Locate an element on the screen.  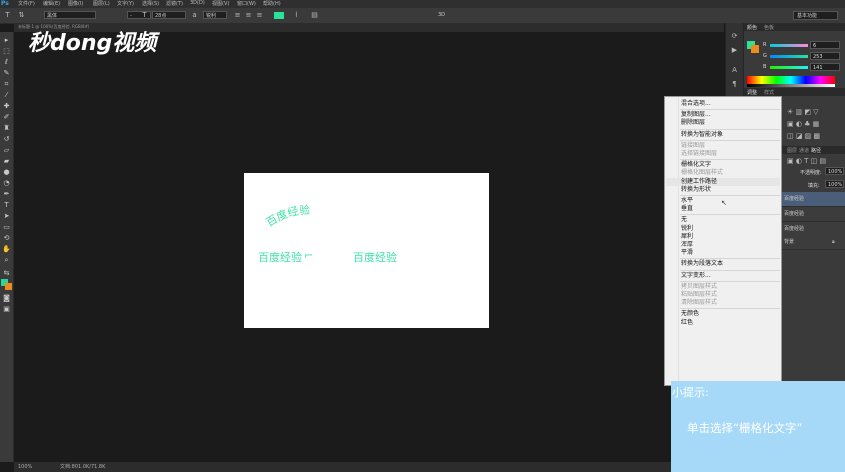
green-value: 253 is located at coordinates (825, 56).